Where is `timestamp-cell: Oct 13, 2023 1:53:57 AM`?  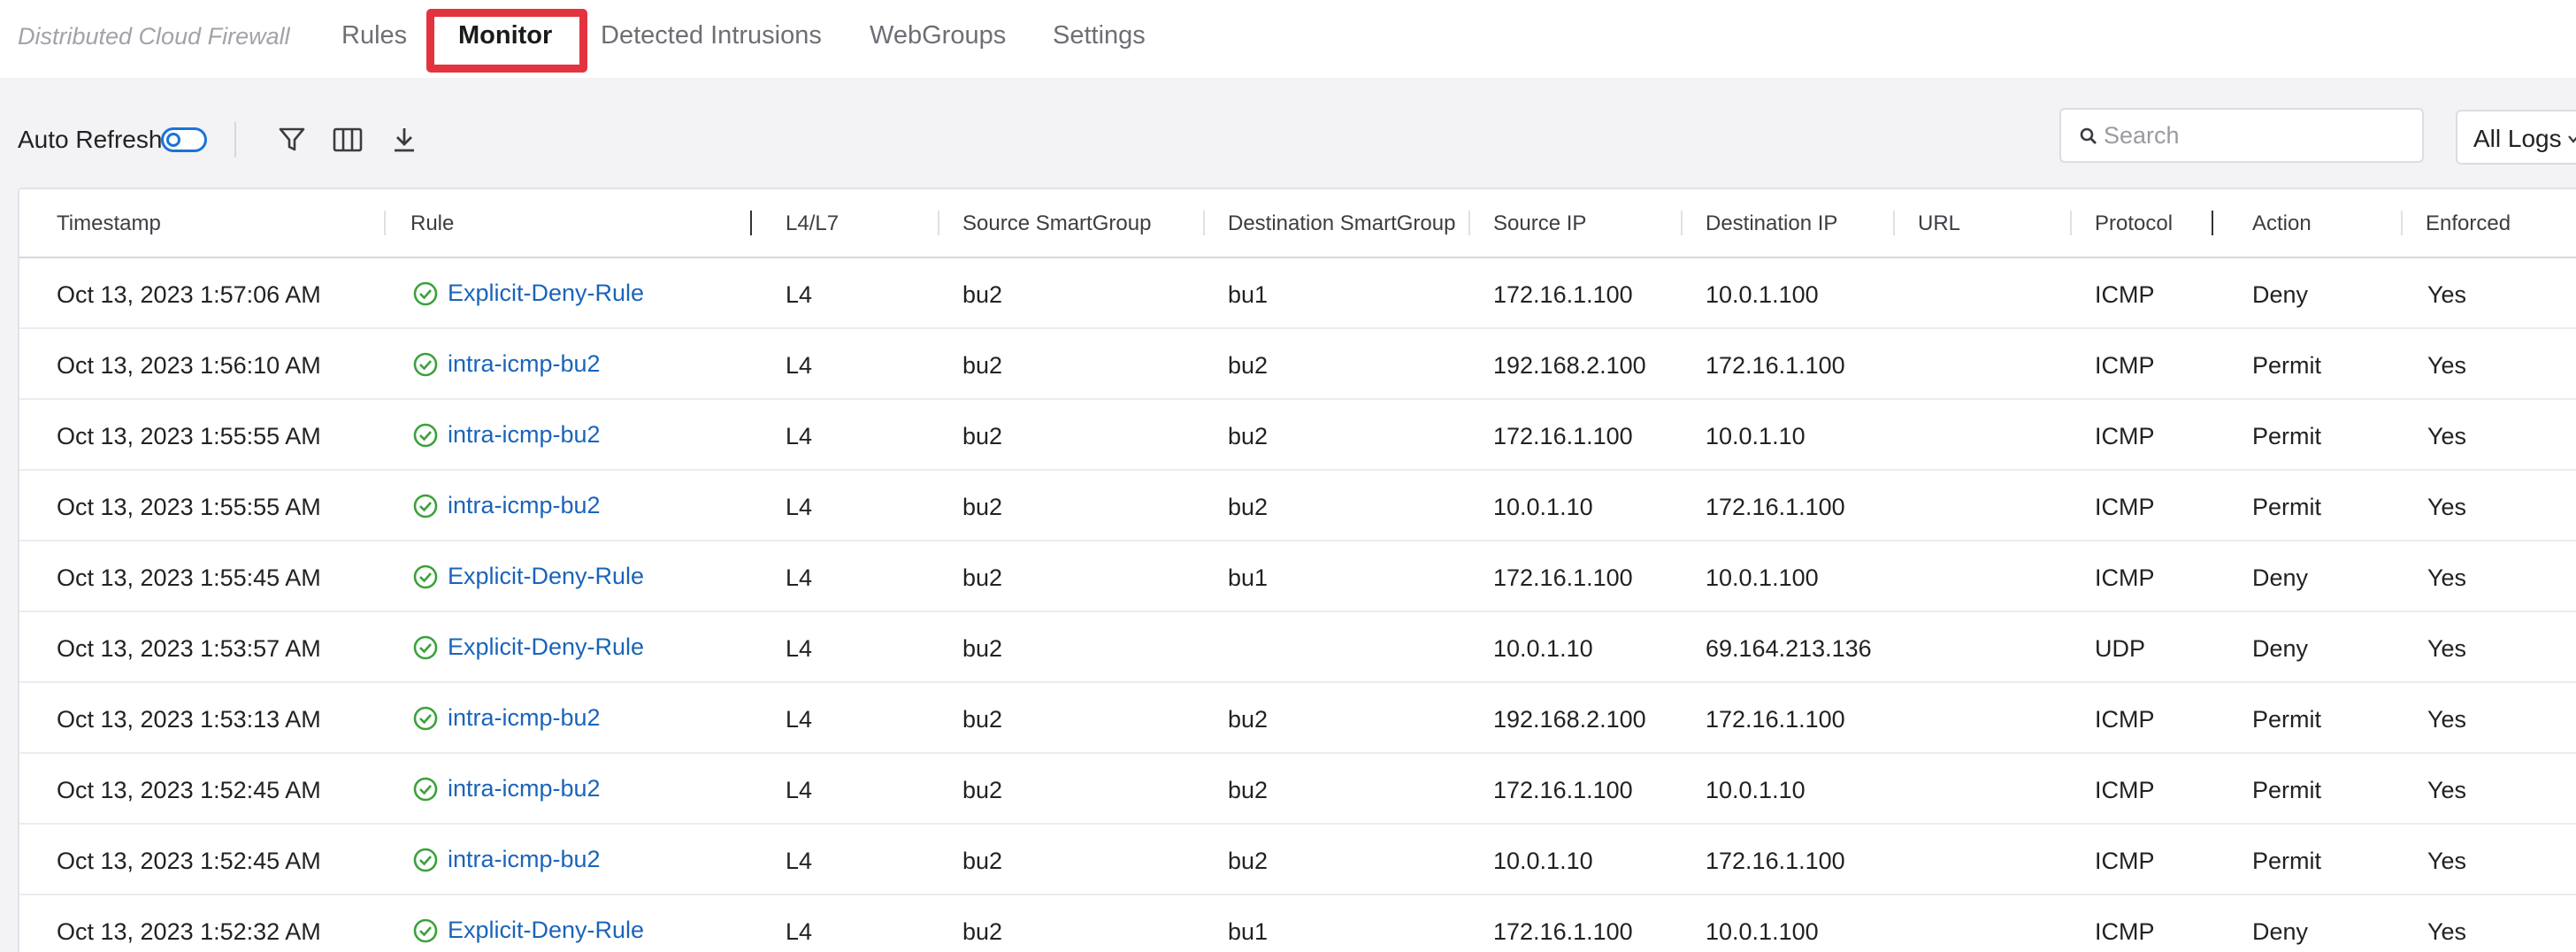
timestamp-cell: Oct 13, 2023 1:53:57 AM is located at coordinates (189, 648).